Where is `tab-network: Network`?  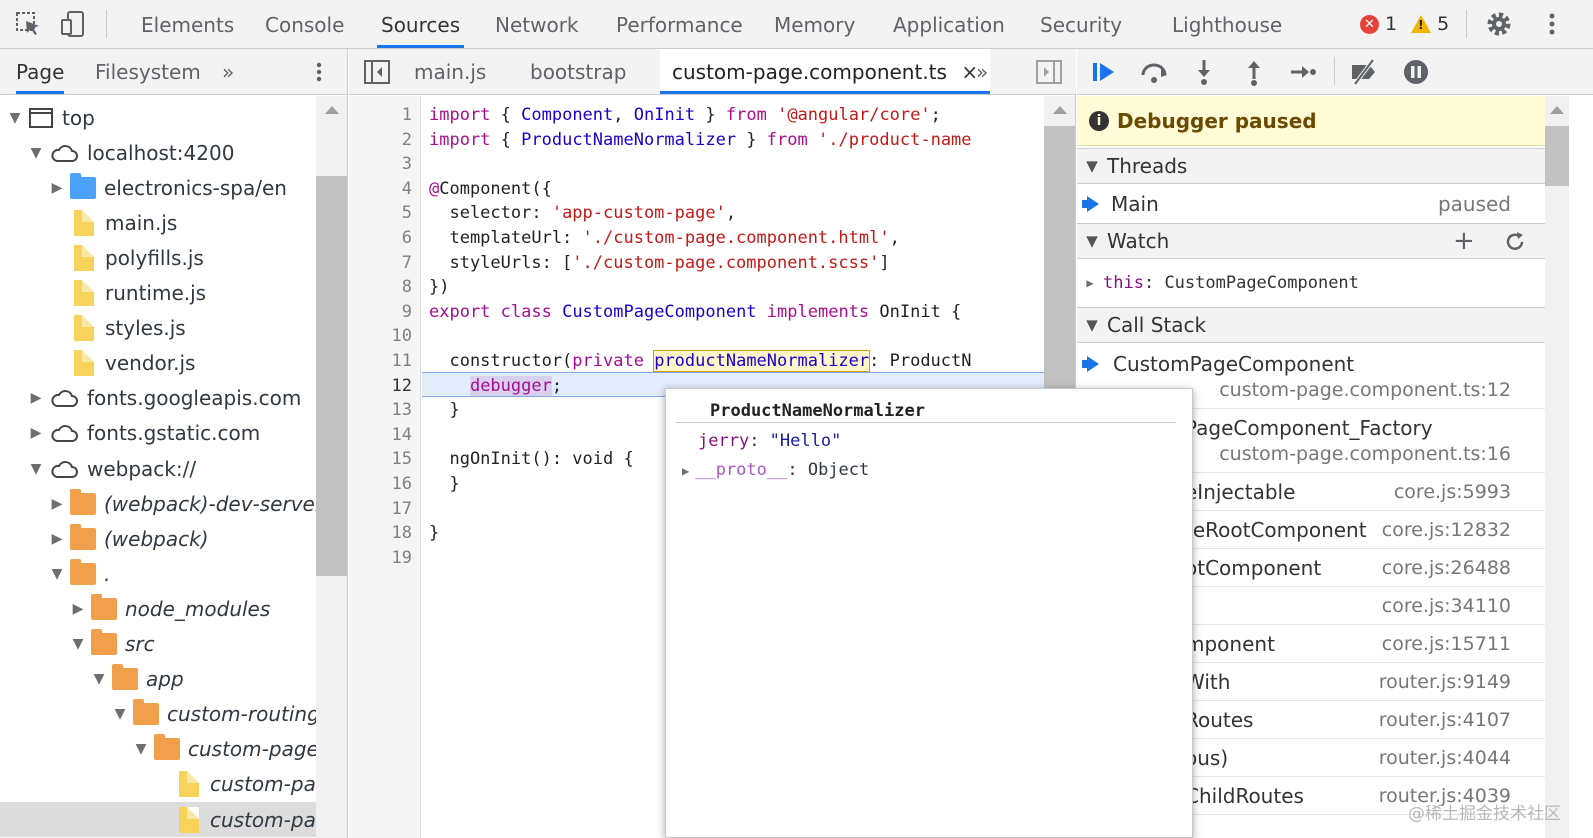
tab-network: Network is located at coordinates (537, 24).